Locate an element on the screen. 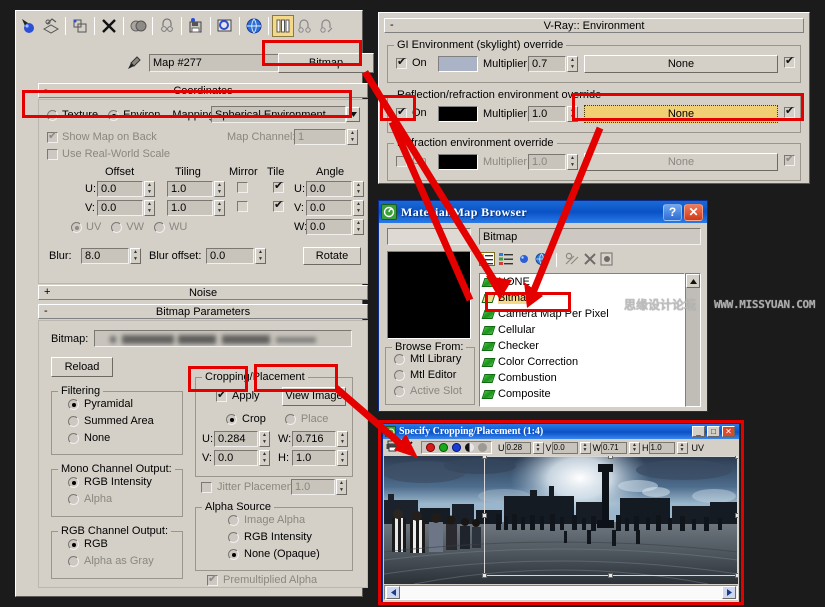 This screenshot has width=825, height=607. offset-u-field: 0.0 is located at coordinates (120, 189).